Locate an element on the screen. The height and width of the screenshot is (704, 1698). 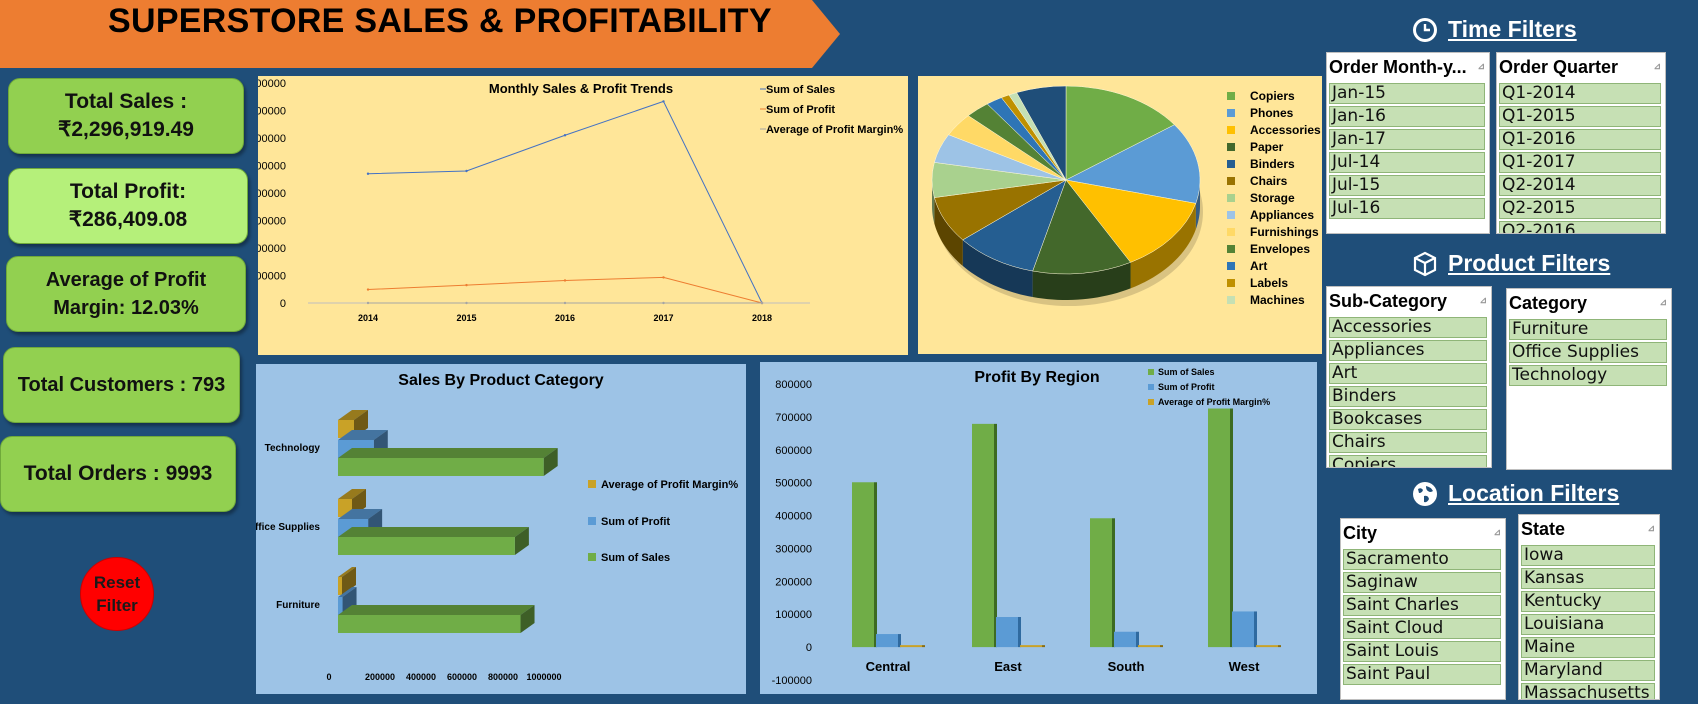
x-tick-label: 200000 is located at coordinates (380, 677).